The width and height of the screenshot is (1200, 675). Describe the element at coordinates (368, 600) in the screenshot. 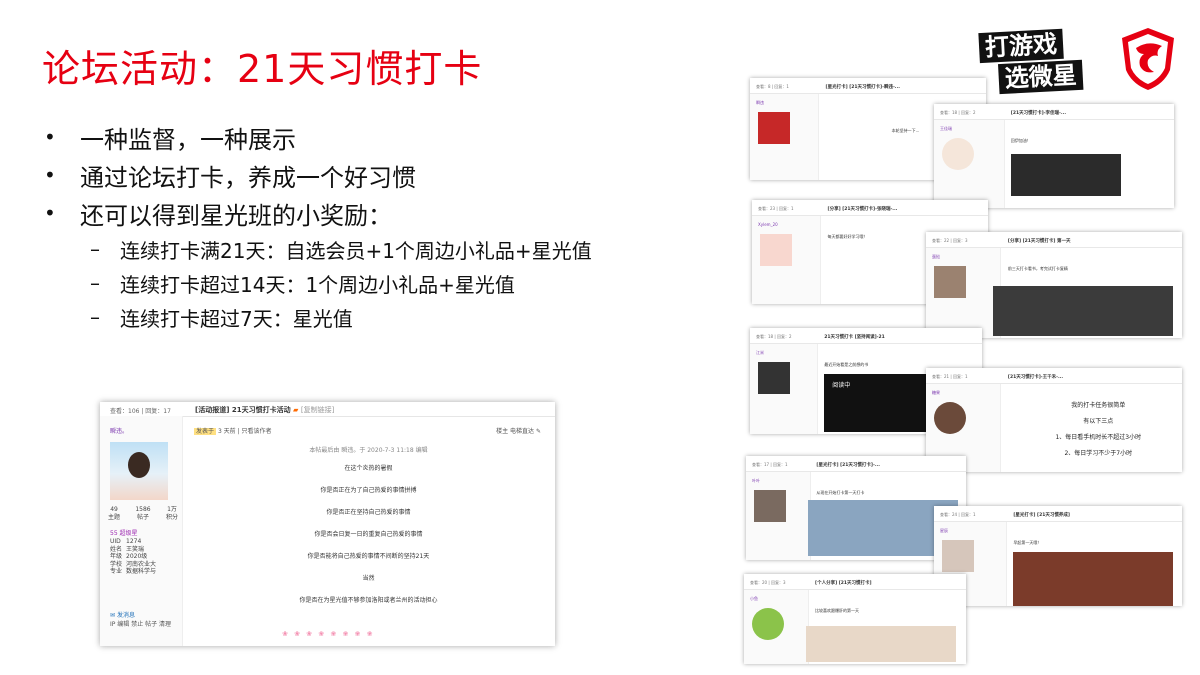

I see `post-line: 你是否在为星光值不够参加洛阳或者兰州的活动担心` at that location.